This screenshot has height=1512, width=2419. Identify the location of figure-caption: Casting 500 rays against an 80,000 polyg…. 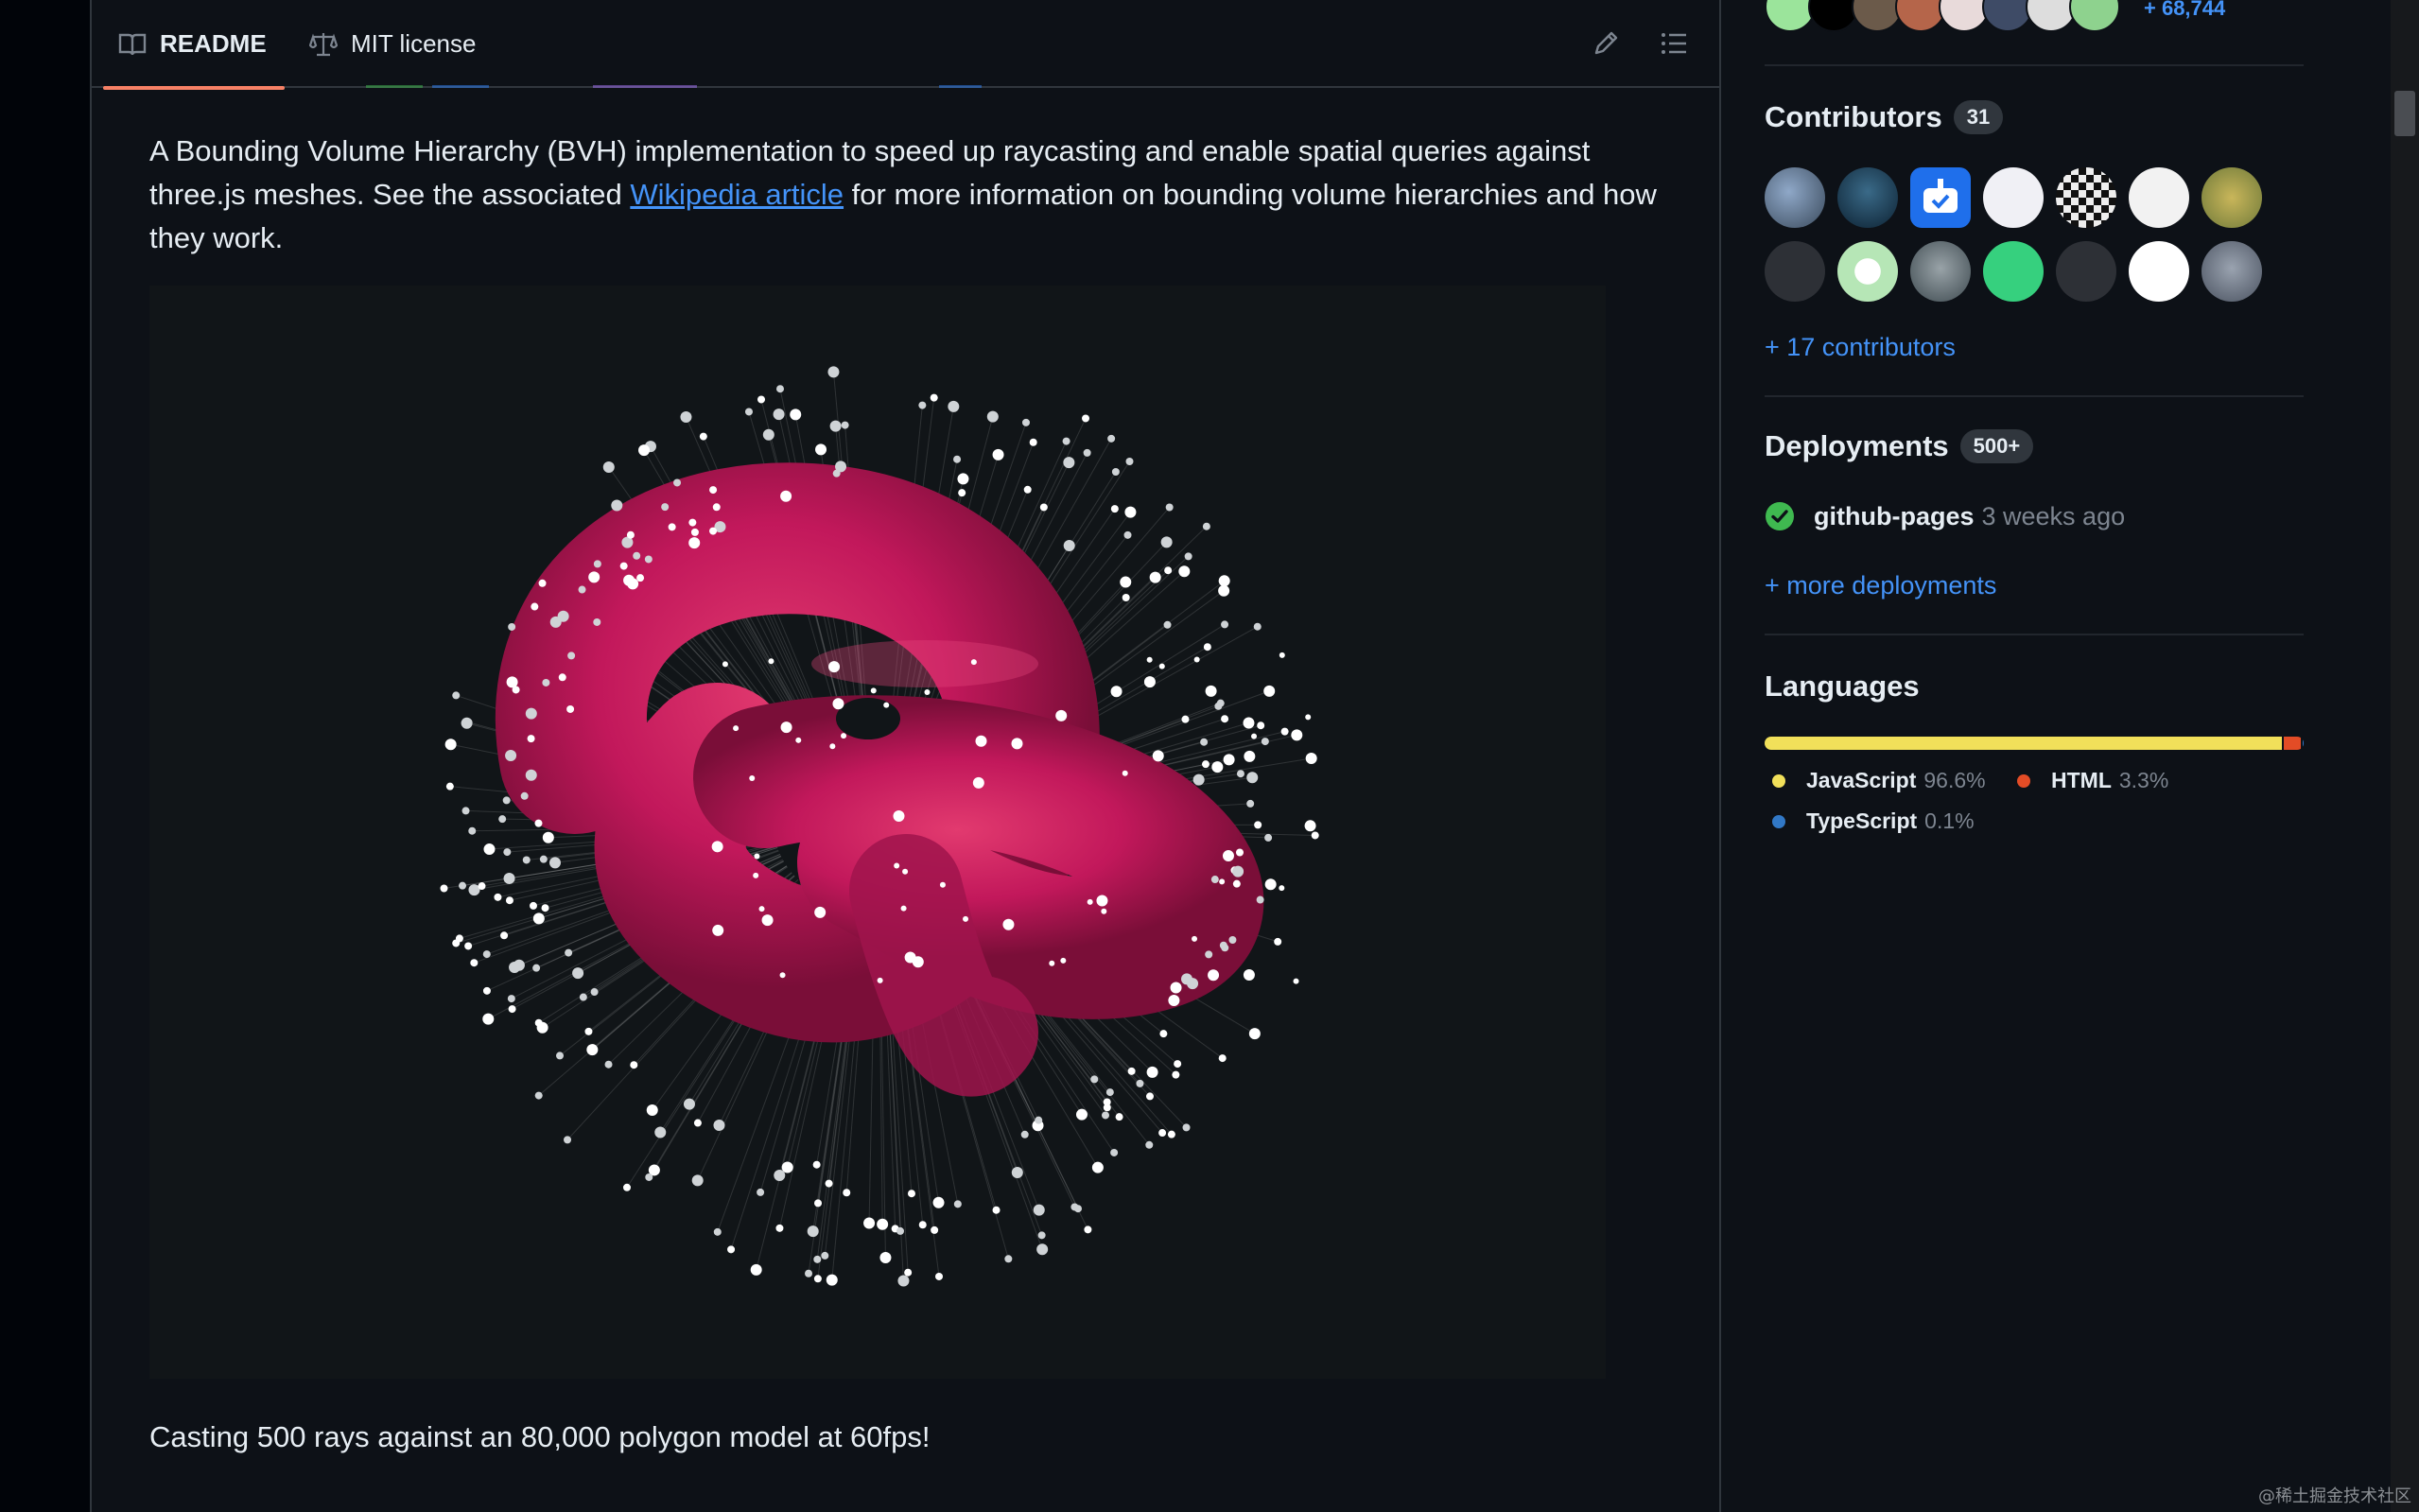
(540, 1436).